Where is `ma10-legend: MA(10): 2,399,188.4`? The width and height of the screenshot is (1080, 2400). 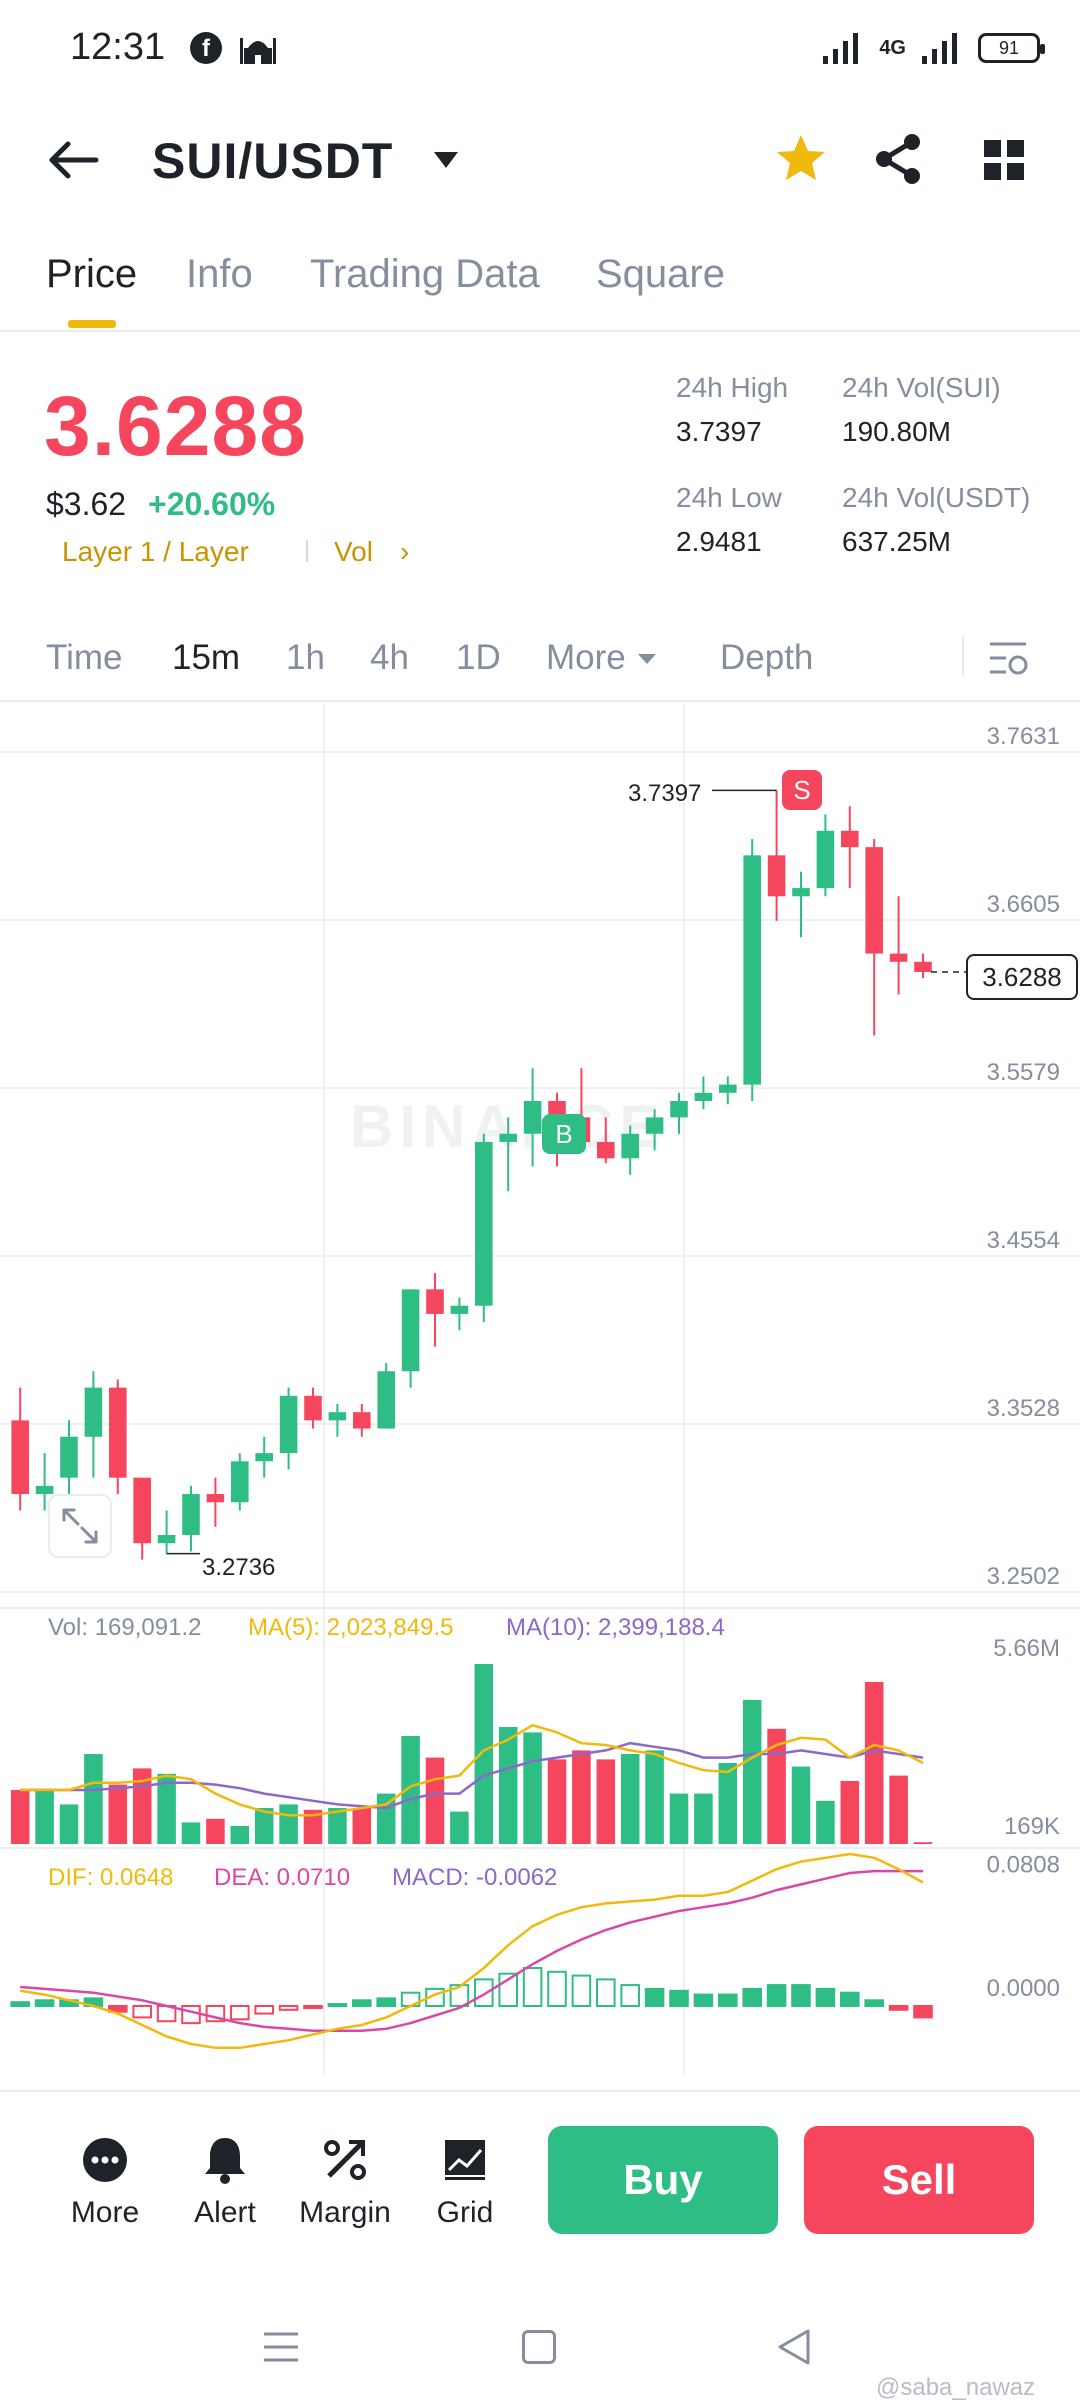
ma10-legend: MA(10): 2,399,188.4 is located at coordinates (615, 1627).